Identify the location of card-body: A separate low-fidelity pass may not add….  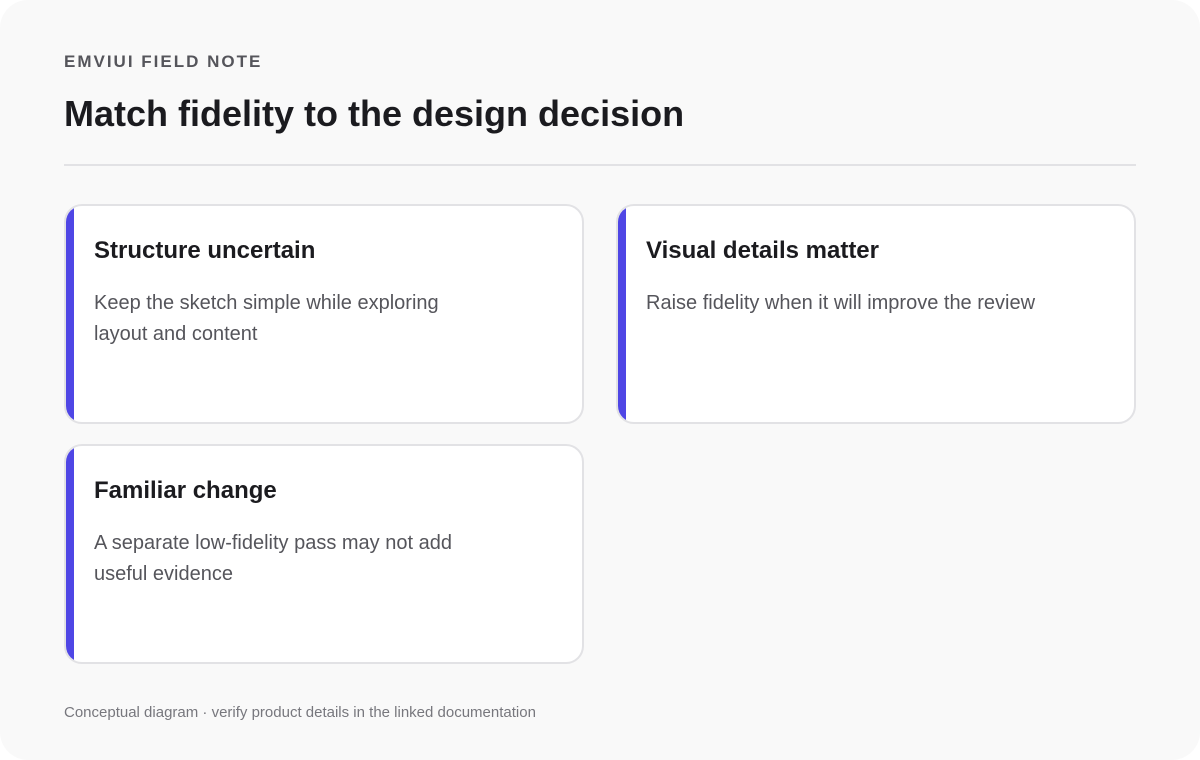
(273, 558).